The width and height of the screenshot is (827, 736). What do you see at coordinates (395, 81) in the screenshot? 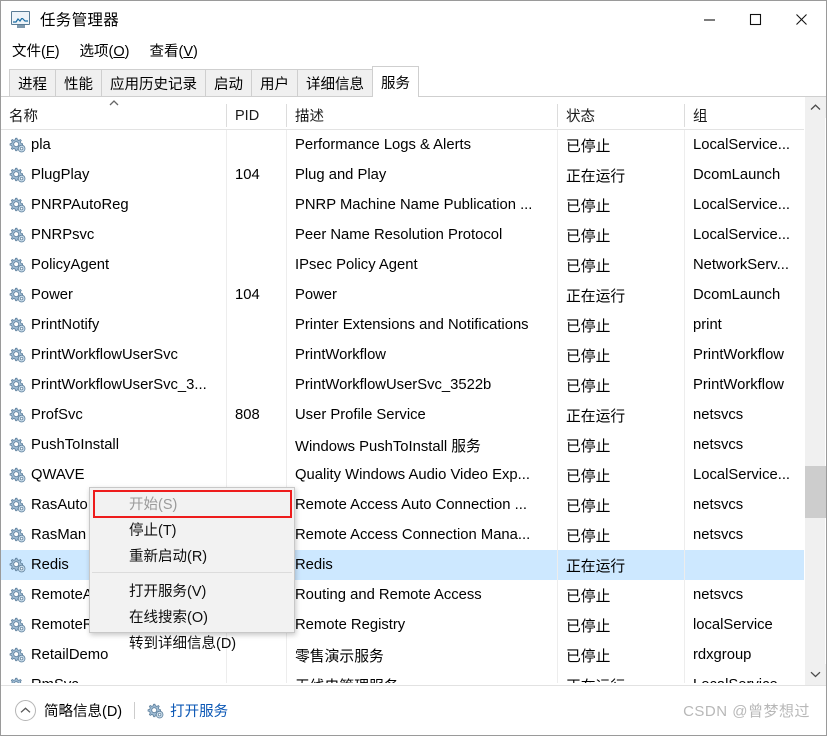
I see `tab-服务: 服务` at bounding box center [395, 81].